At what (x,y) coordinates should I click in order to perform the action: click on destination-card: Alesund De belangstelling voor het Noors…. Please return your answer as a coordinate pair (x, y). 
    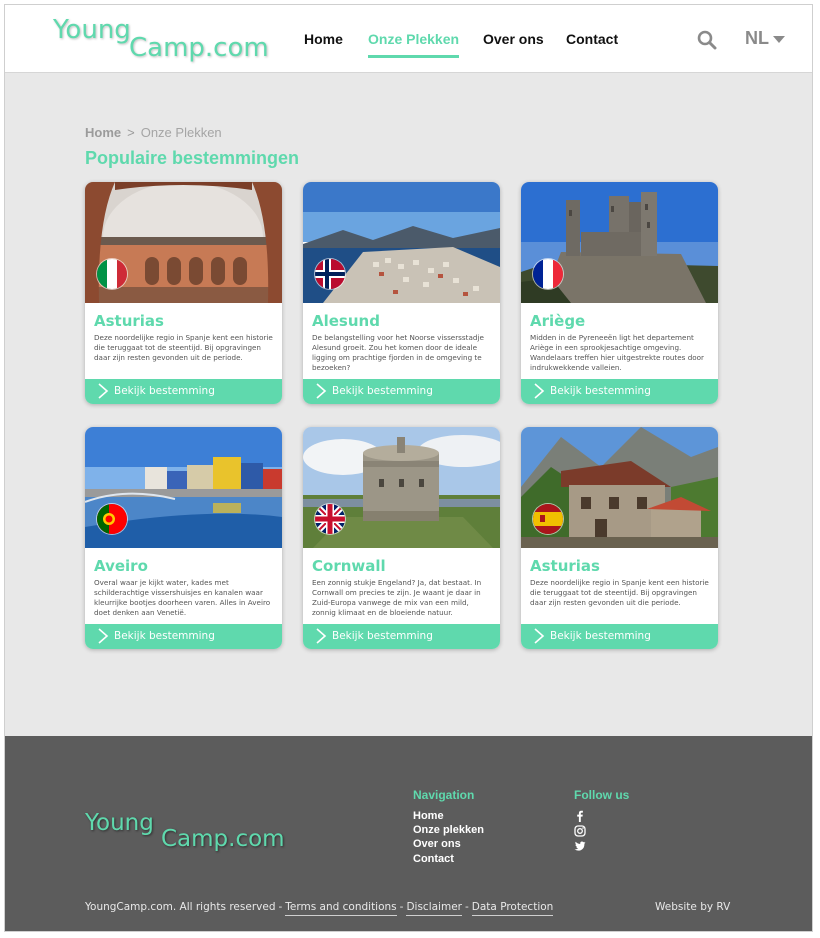
    Looking at the image, I should click on (401, 293).